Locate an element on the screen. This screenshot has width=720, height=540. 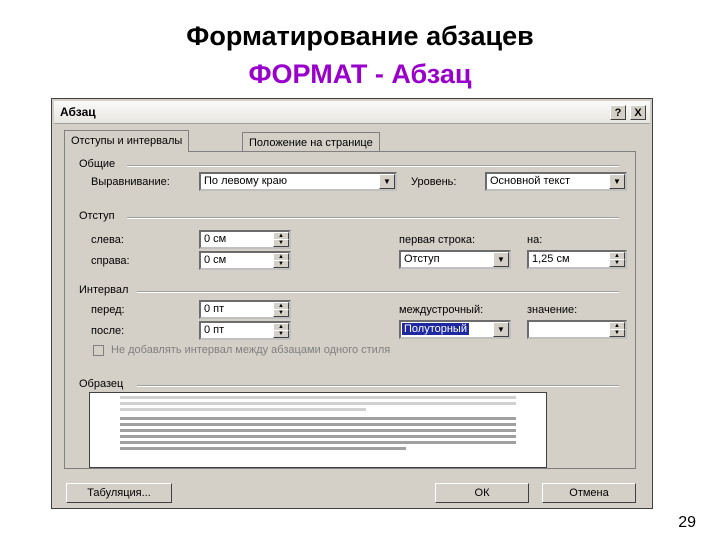
spacing-before-stepper: 0 пт ▲ ▼ is located at coordinates (245, 309).